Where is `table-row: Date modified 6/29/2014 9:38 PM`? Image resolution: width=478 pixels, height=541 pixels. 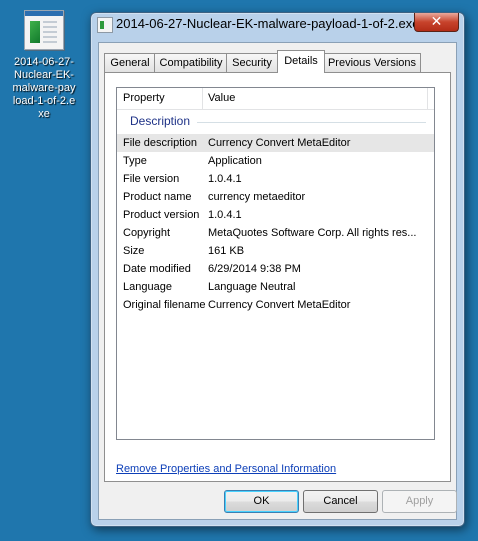
table-row: Date modified 6/29/2014 9:38 PM is located at coordinates (275, 269).